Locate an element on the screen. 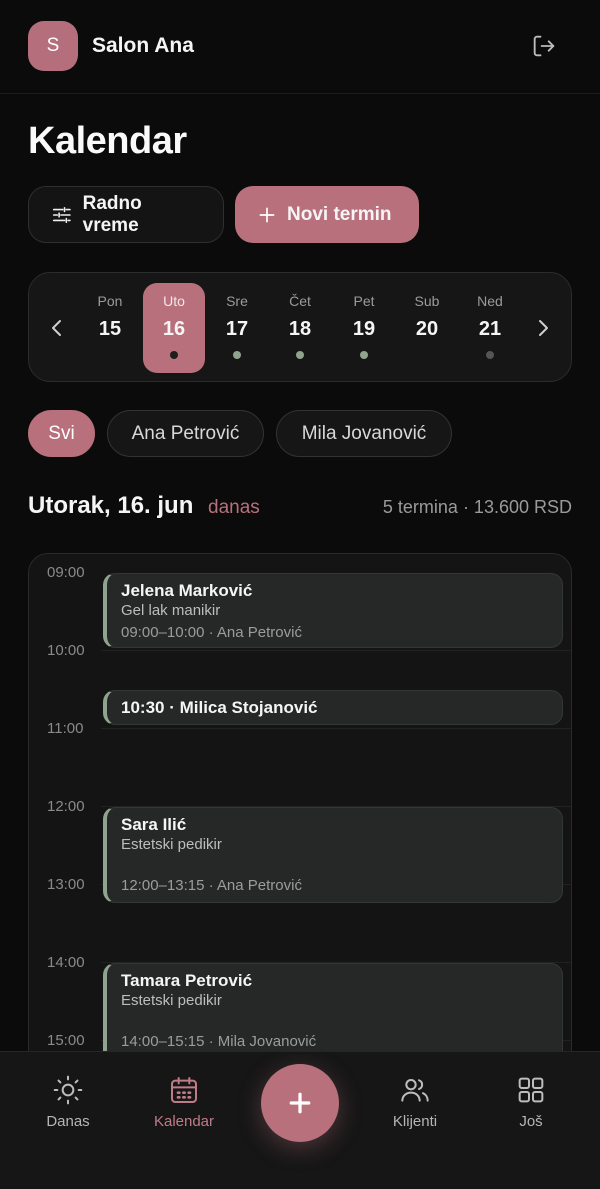 The height and width of the screenshot is (1189, 600). day-name: Uto is located at coordinates (174, 301).